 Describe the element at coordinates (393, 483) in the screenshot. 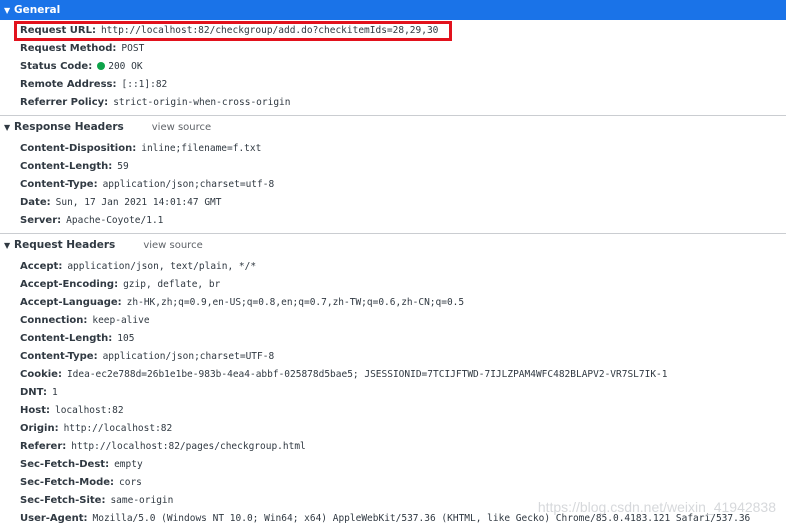

I see `header-row: Sec-Fetch-Mode: cors` at that location.